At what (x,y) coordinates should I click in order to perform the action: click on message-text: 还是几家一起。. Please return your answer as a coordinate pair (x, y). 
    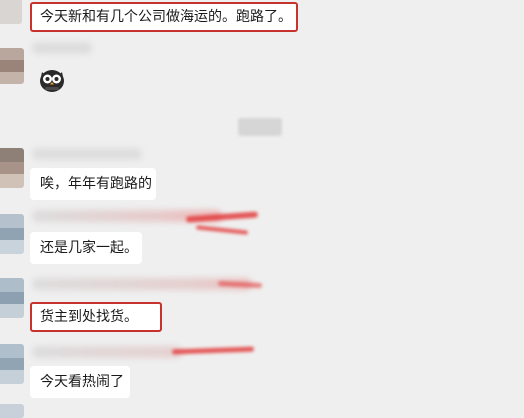
    Looking at the image, I should click on (89, 248).